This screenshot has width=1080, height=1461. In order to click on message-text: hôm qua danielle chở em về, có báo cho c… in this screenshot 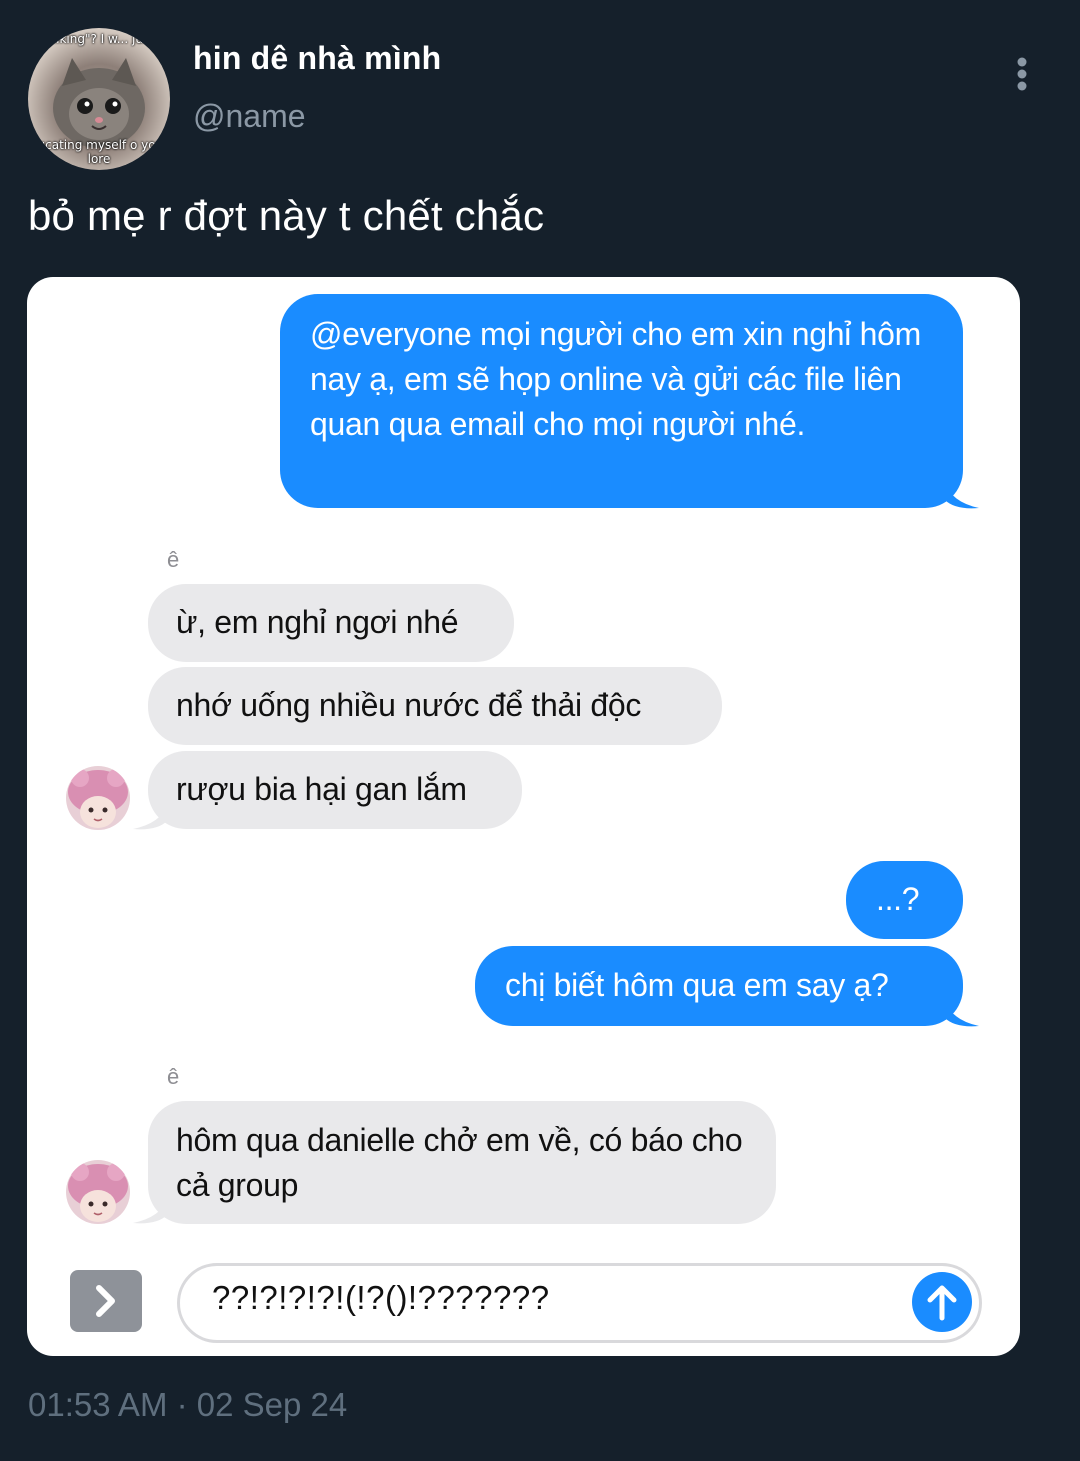, I will do `click(459, 1162)`.